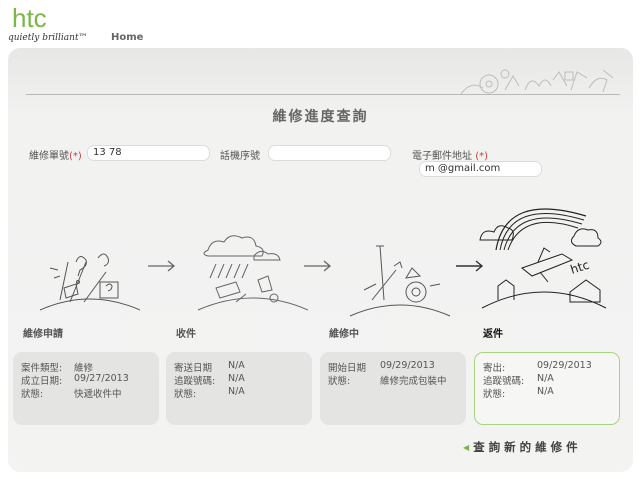 This screenshot has height=479, width=640. Describe the element at coordinates (43, 334) in the screenshot. I see `stage-title-request: 維修申請` at that location.